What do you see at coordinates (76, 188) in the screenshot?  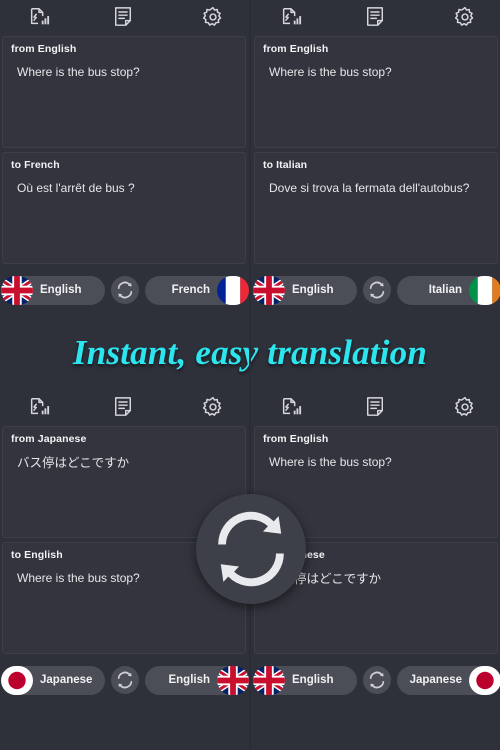 I see `translated-text: Où est l'arrêt de bus ?` at bounding box center [76, 188].